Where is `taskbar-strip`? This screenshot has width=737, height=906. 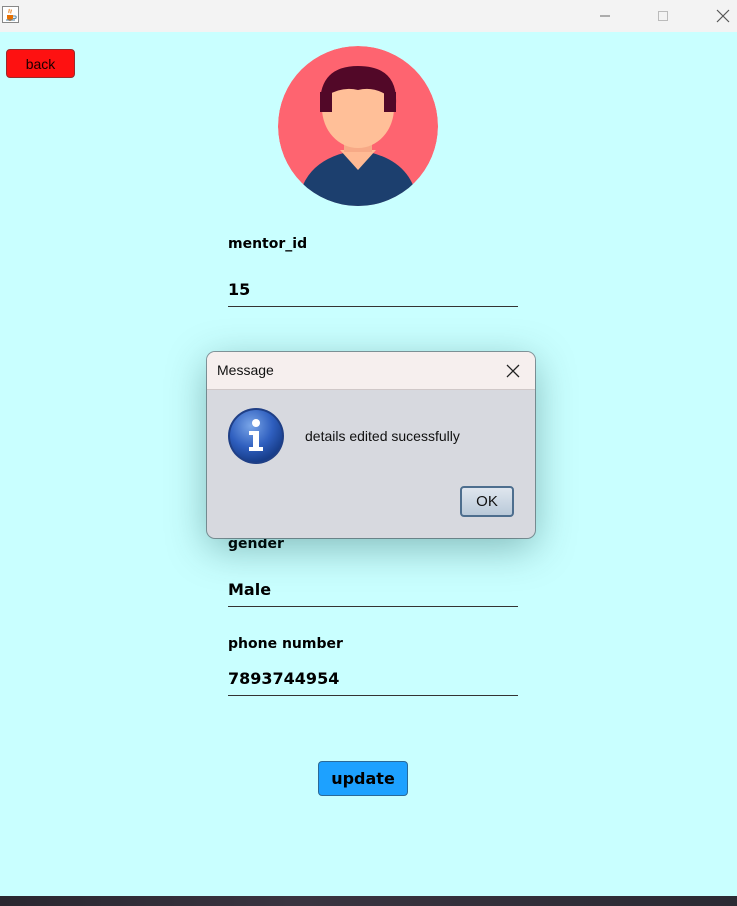
taskbar-strip is located at coordinates (368, 901).